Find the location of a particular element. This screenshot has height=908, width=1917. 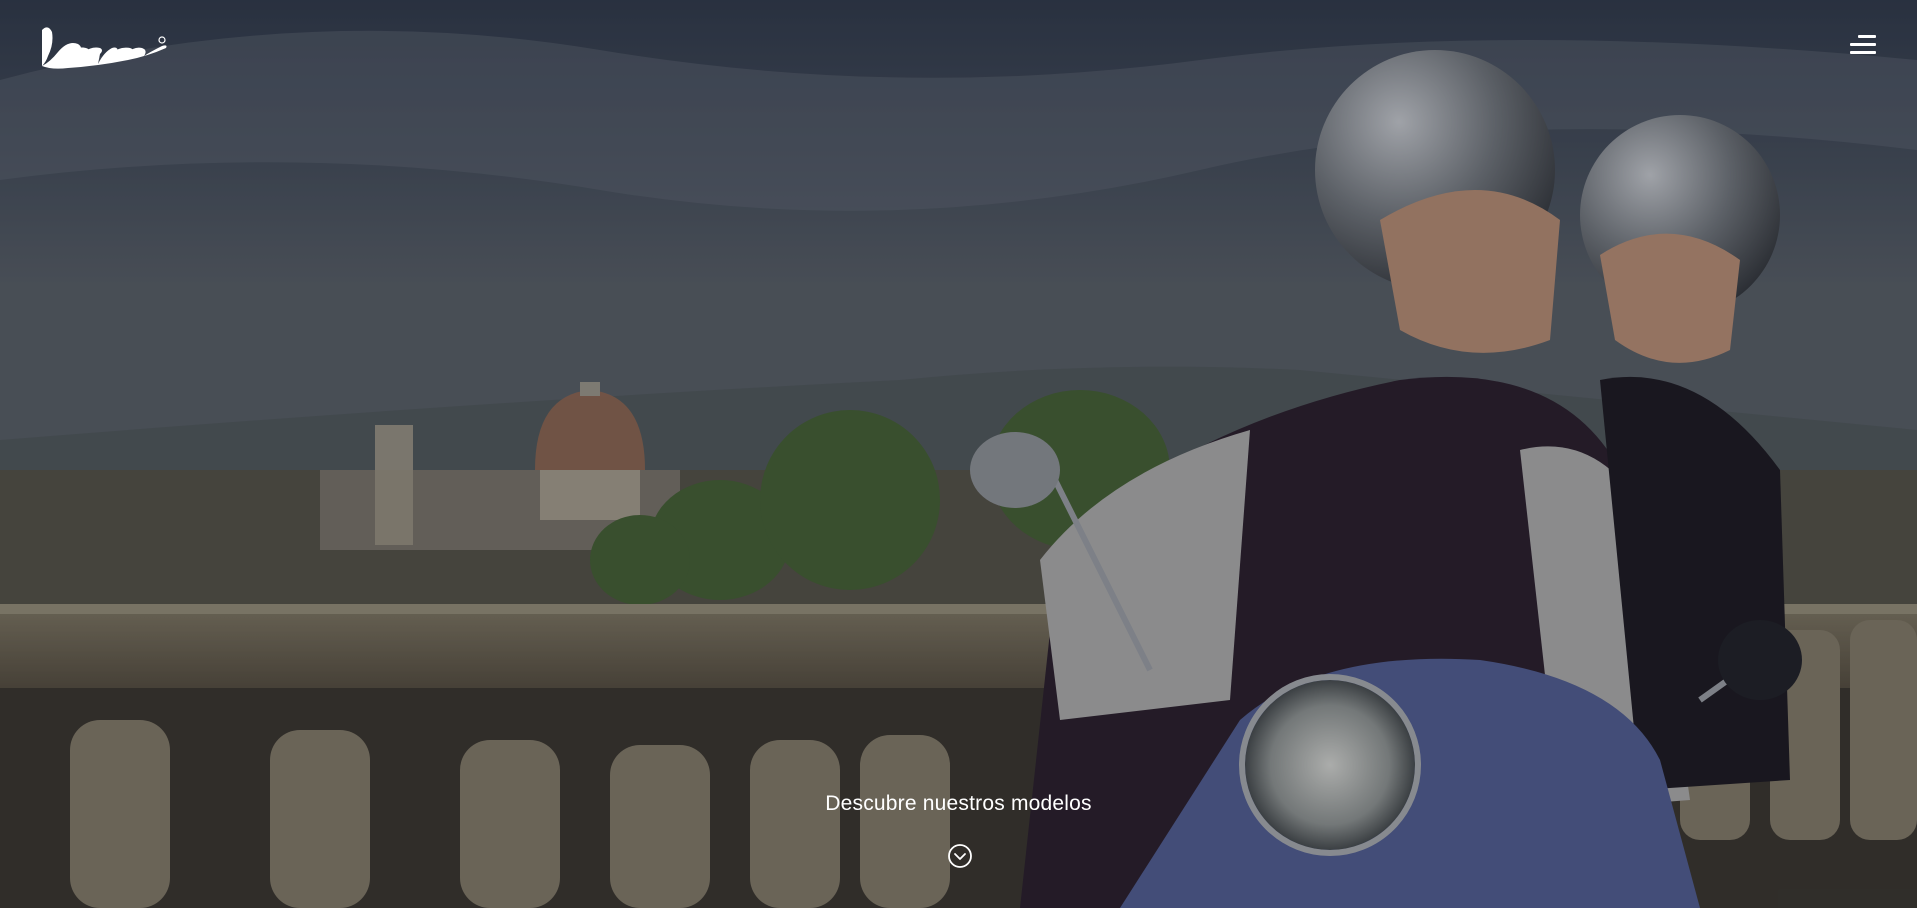

discover-models-link: Descubre nuestros modelos is located at coordinates (958, 804).